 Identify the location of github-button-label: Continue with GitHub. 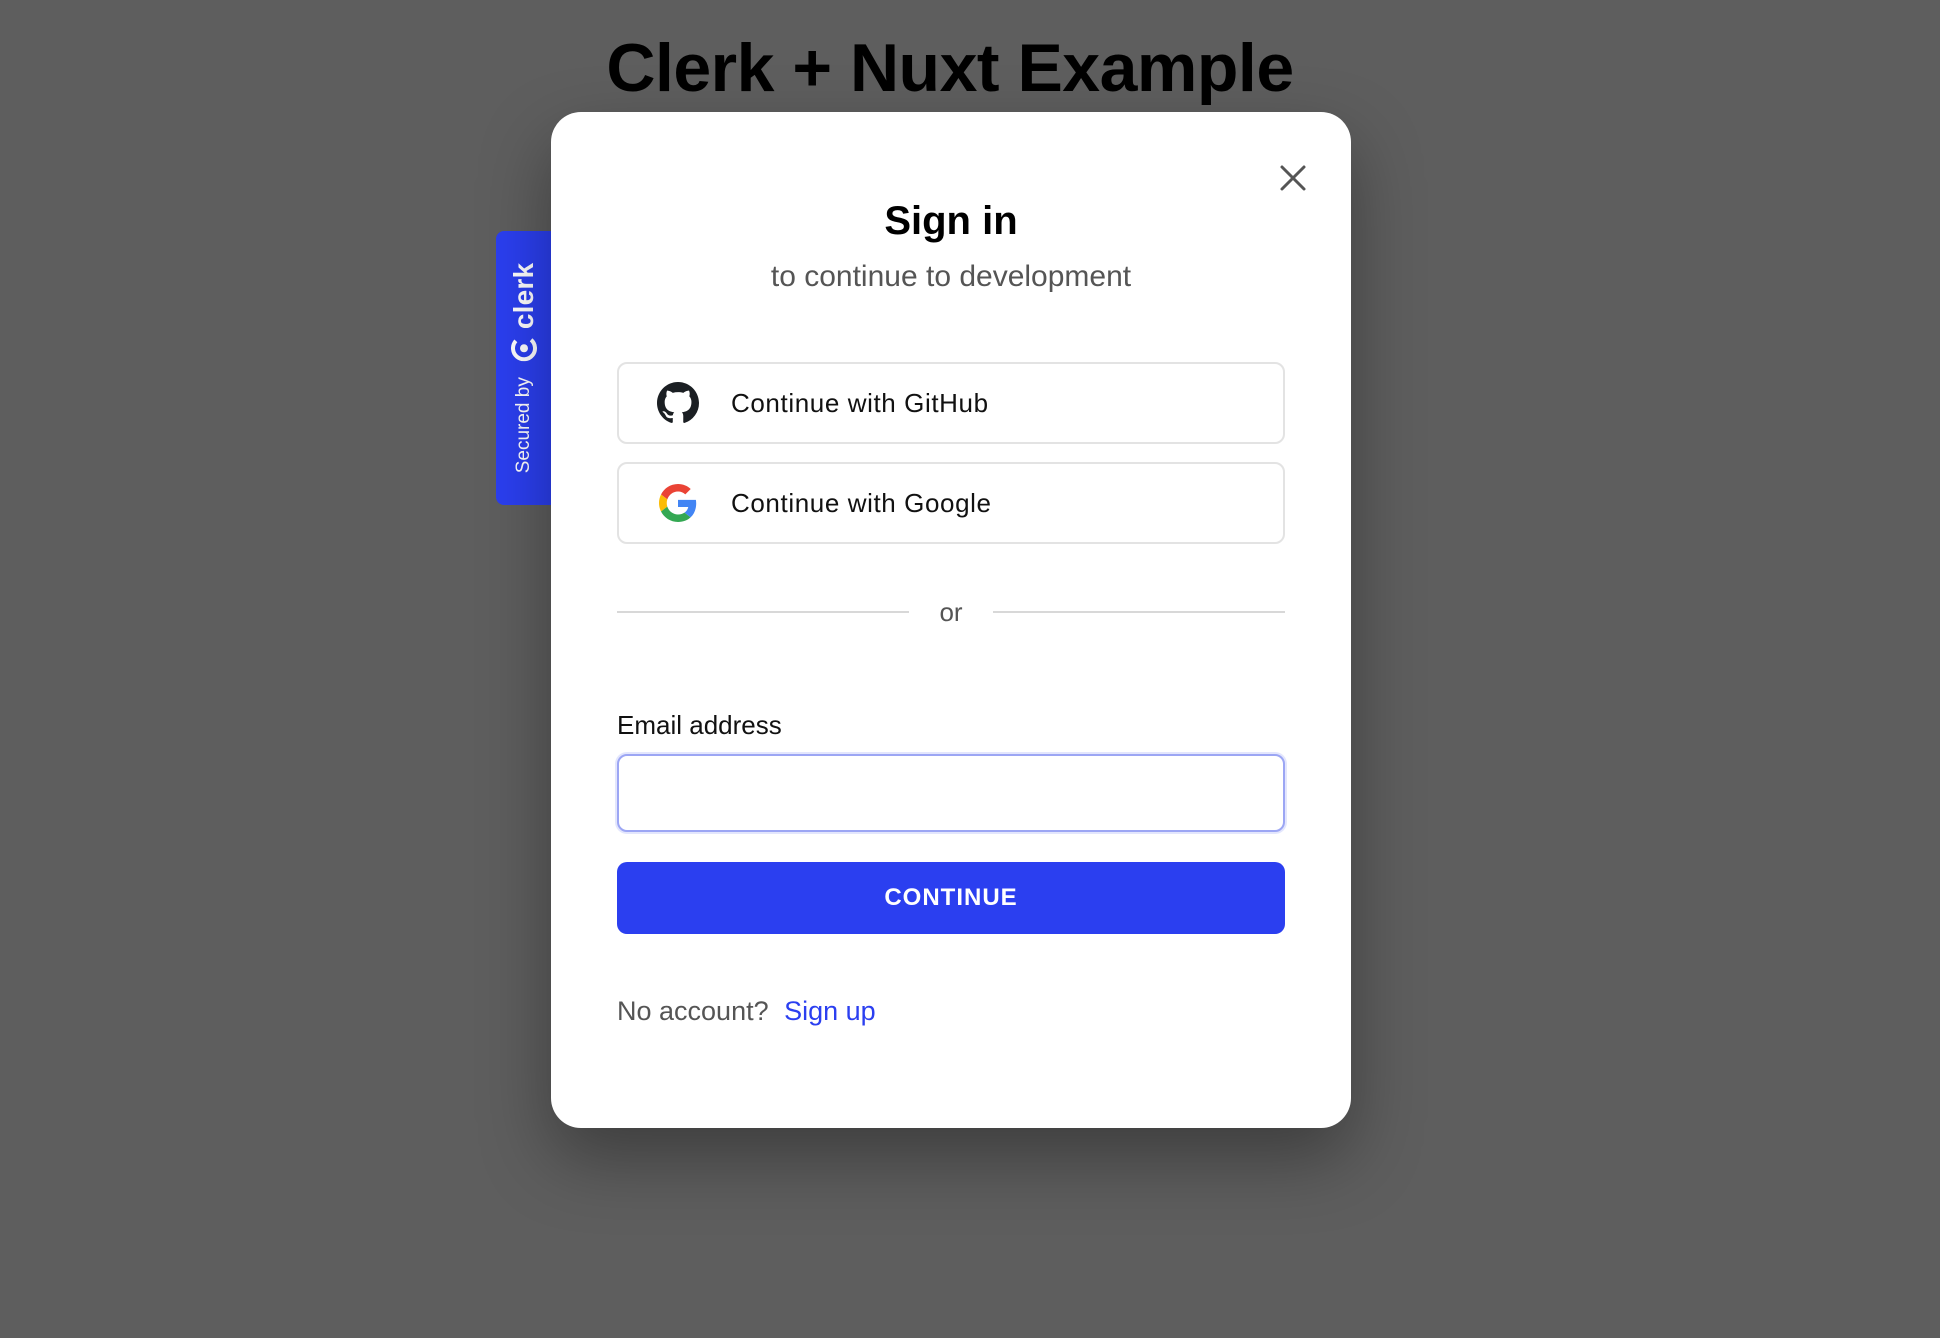
(860, 402).